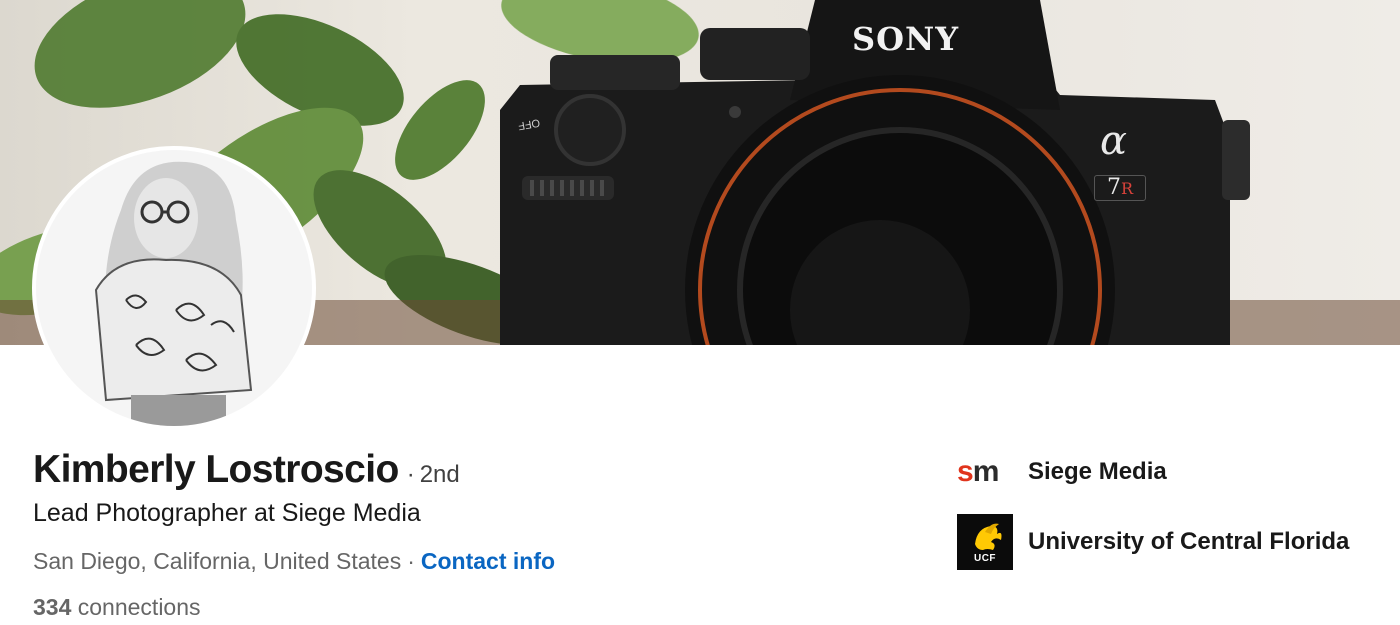  I want to click on connection-degree: · 2nd, so click(433, 475).